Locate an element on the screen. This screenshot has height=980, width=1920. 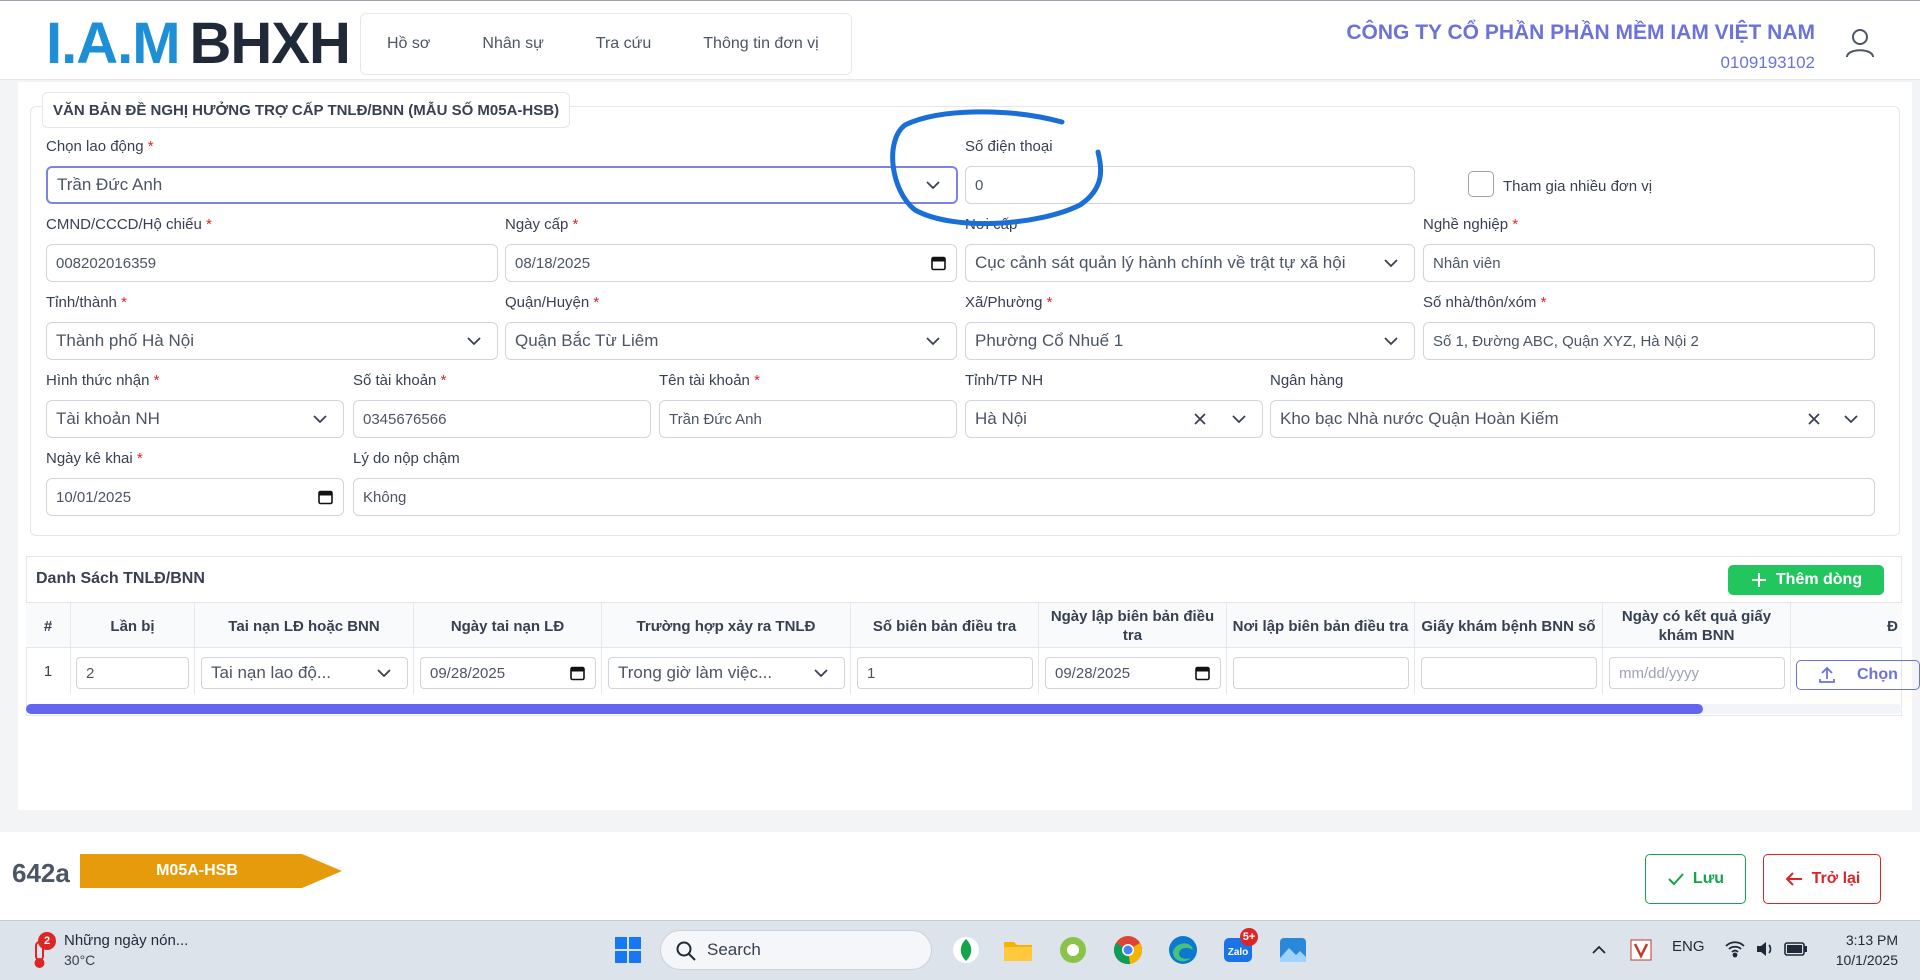
input-lan-bi: 2 is located at coordinates (132, 673).